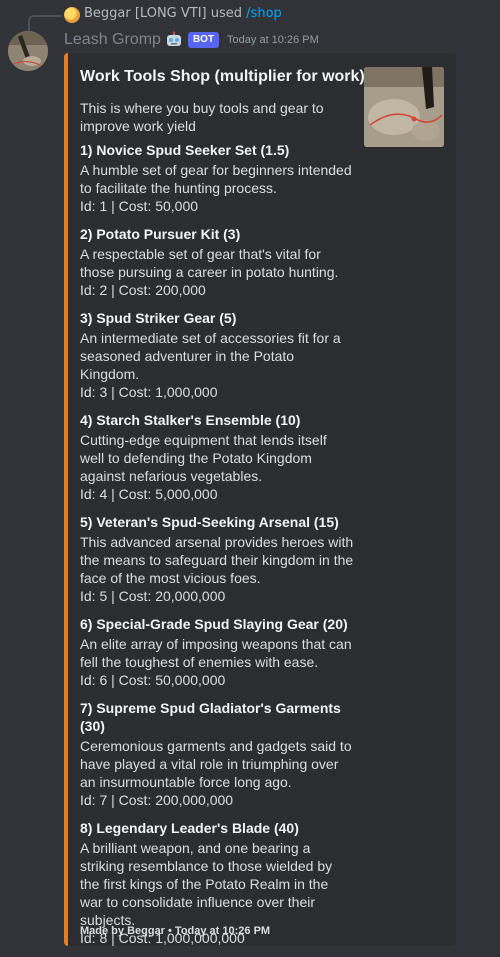 The height and width of the screenshot is (957, 500). What do you see at coordinates (72, 15) in the screenshot?
I see `reply-avatar` at bounding box center [72, 15].